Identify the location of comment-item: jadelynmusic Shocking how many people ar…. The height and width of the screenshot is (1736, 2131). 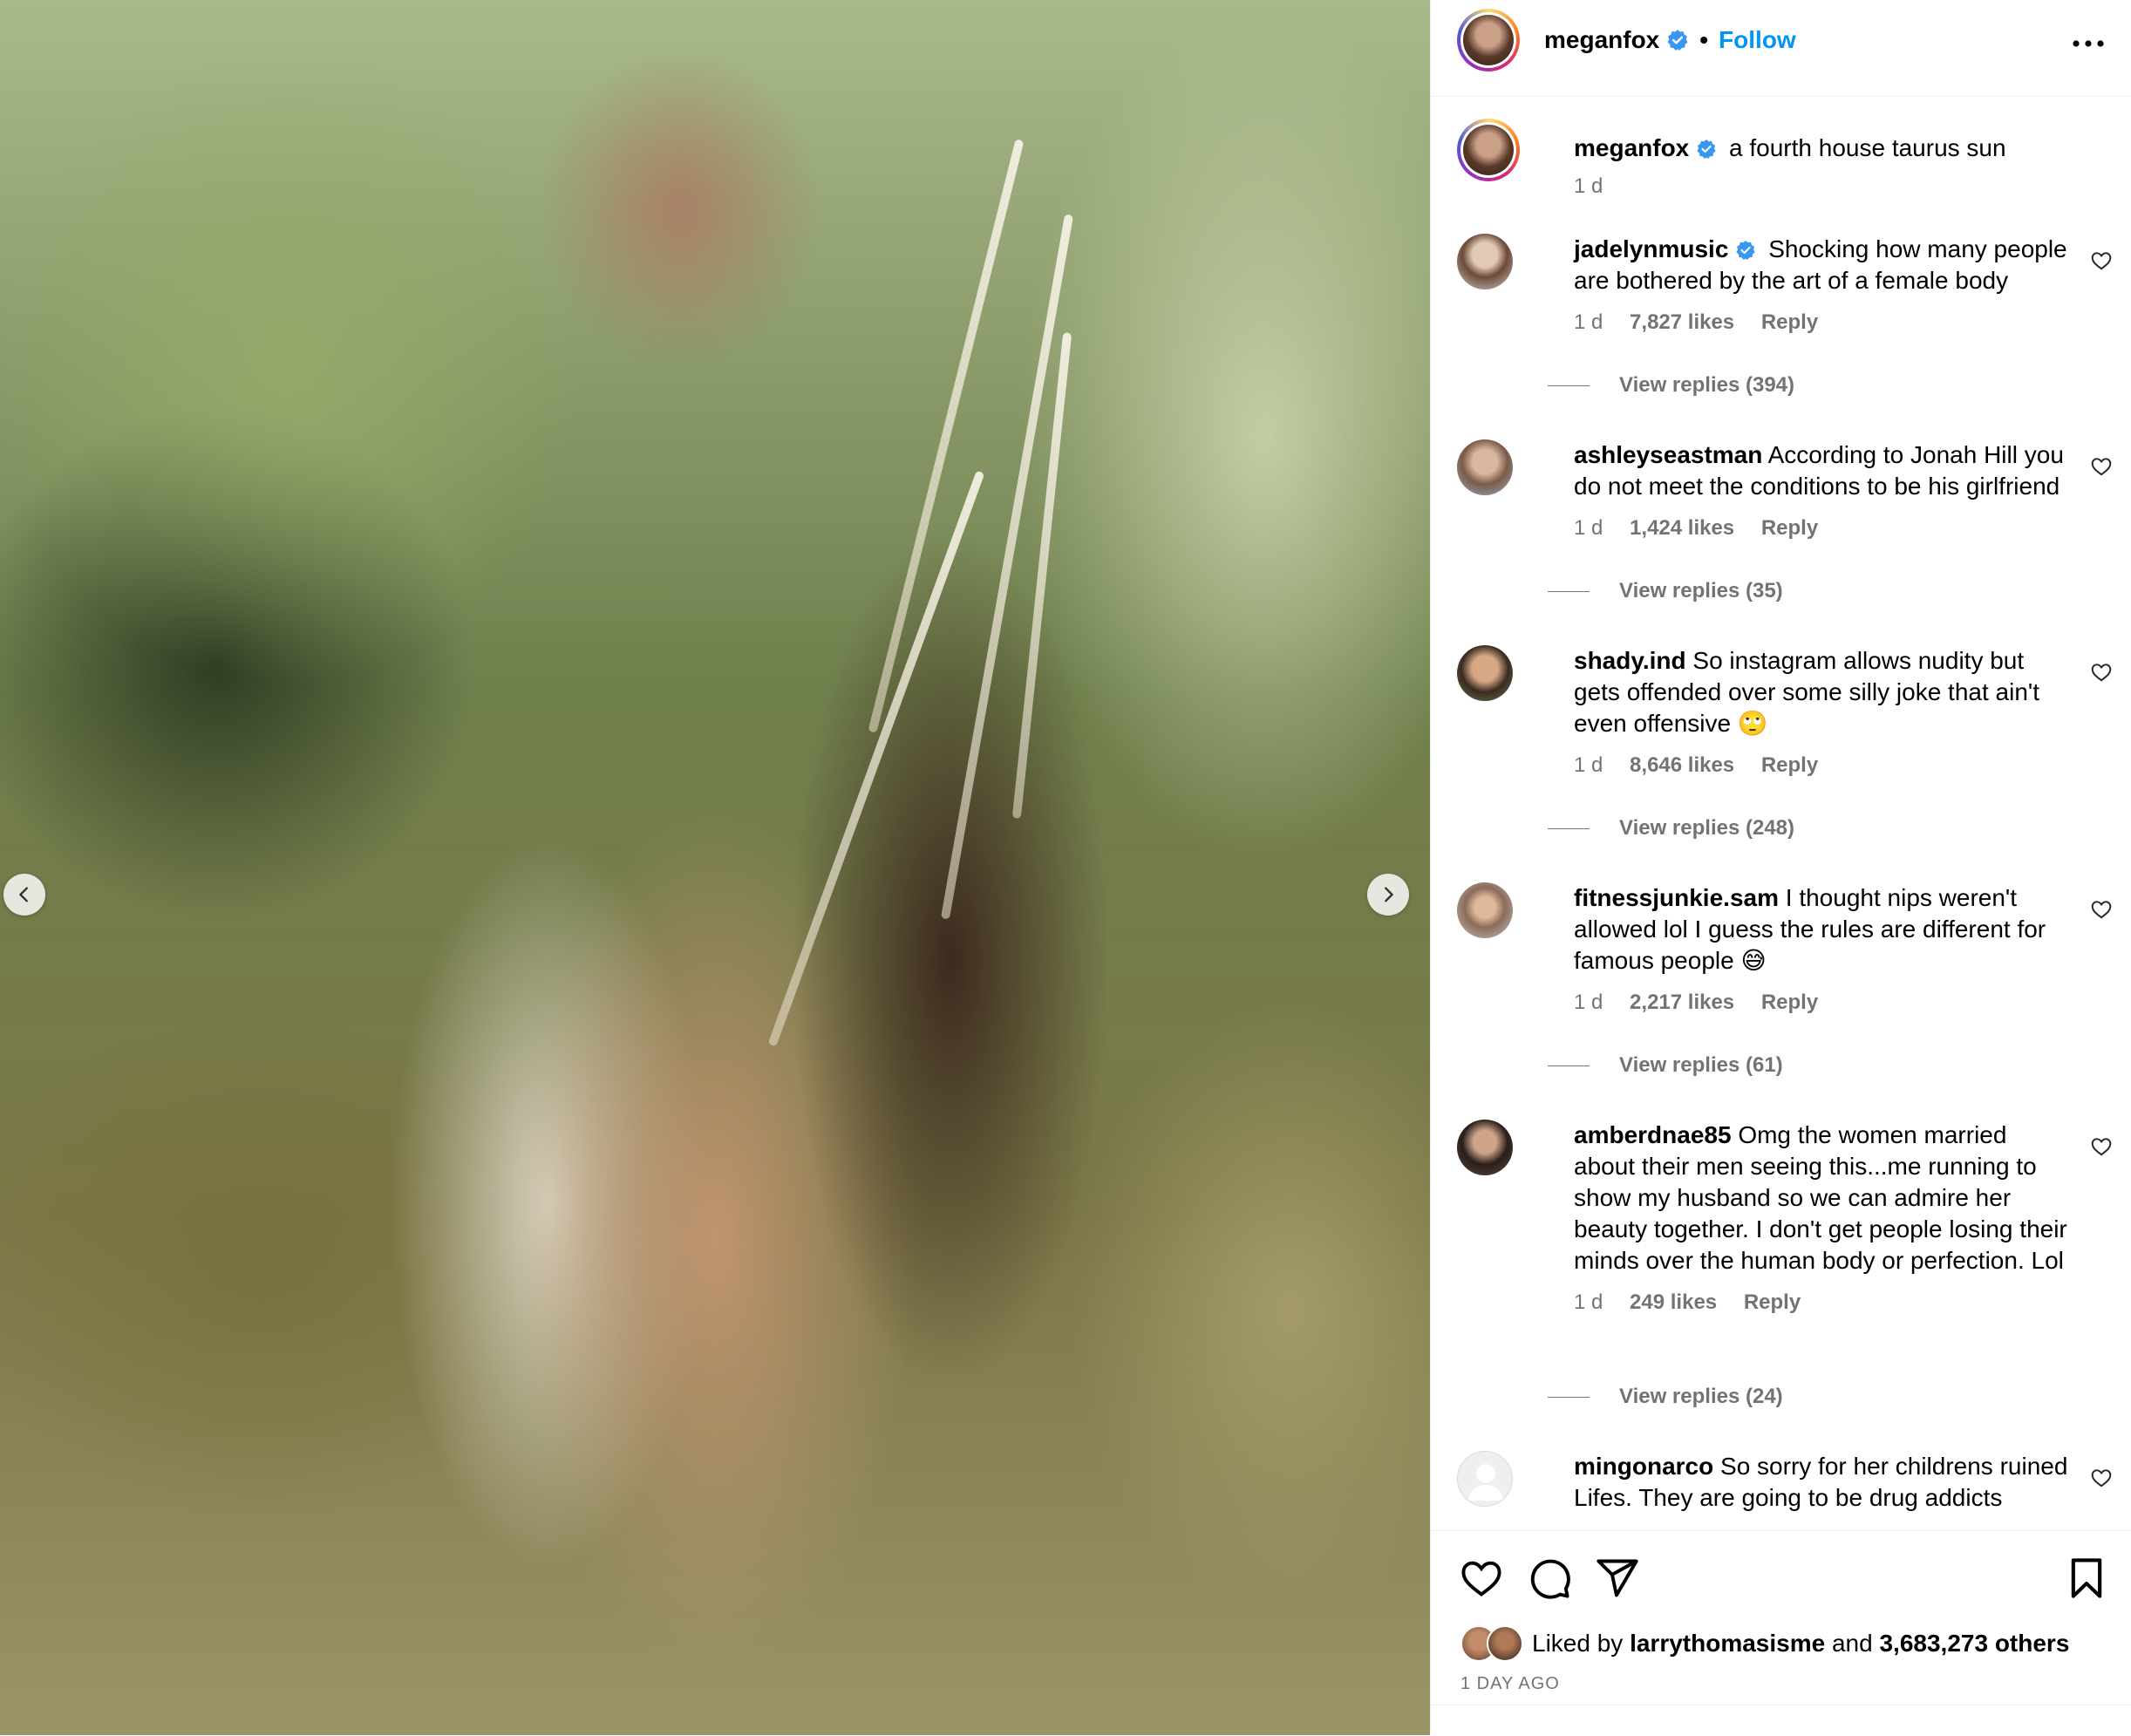
(1788, 286).